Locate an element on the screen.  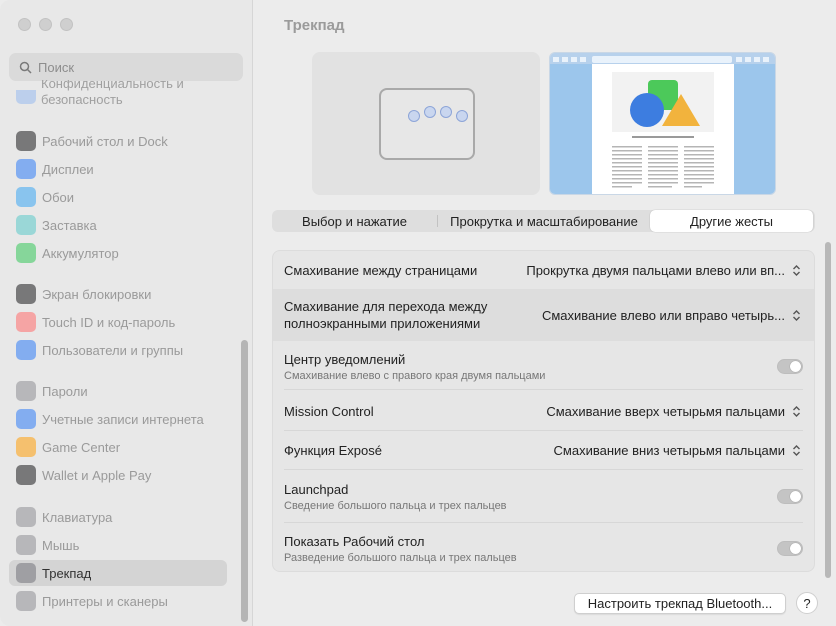
display-icon is located at coordinates (26, 169).